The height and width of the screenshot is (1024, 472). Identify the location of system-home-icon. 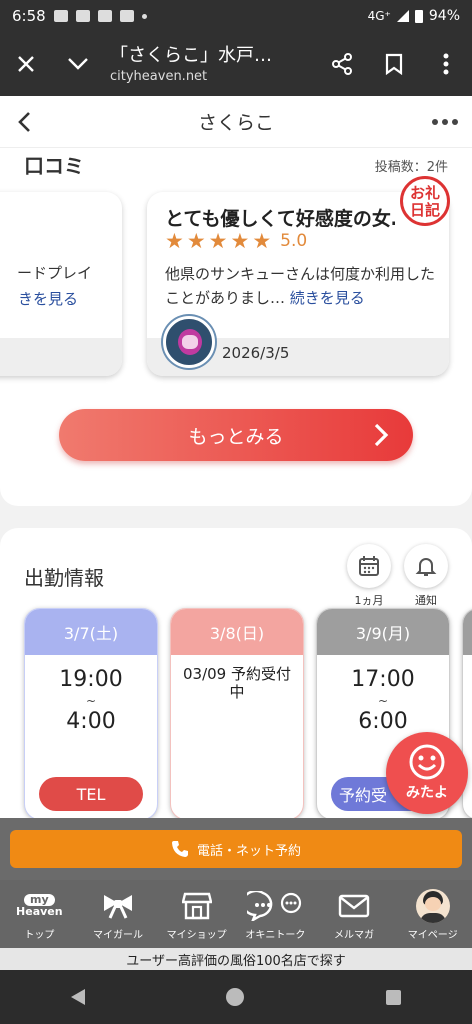
(235, 997).